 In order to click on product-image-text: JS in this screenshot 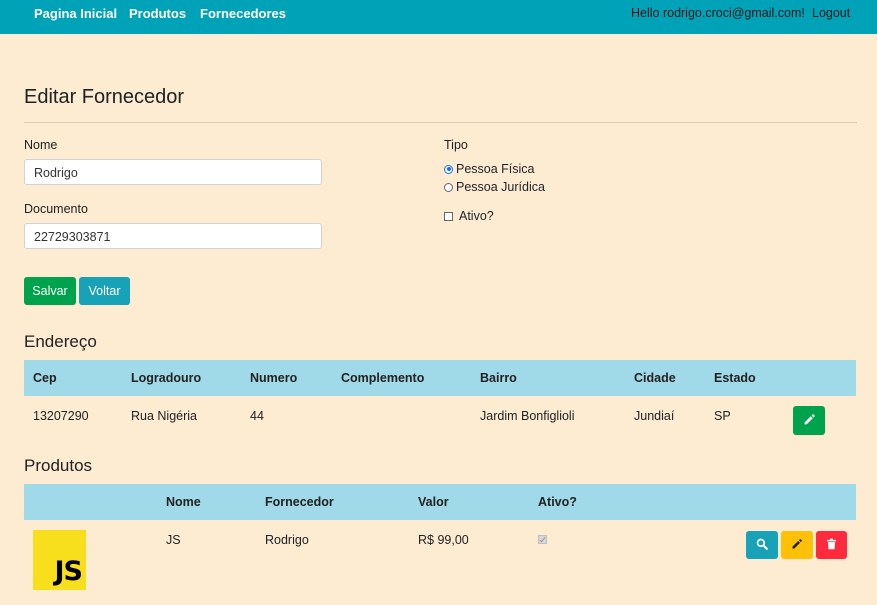, I will do `click(68, 571)`.